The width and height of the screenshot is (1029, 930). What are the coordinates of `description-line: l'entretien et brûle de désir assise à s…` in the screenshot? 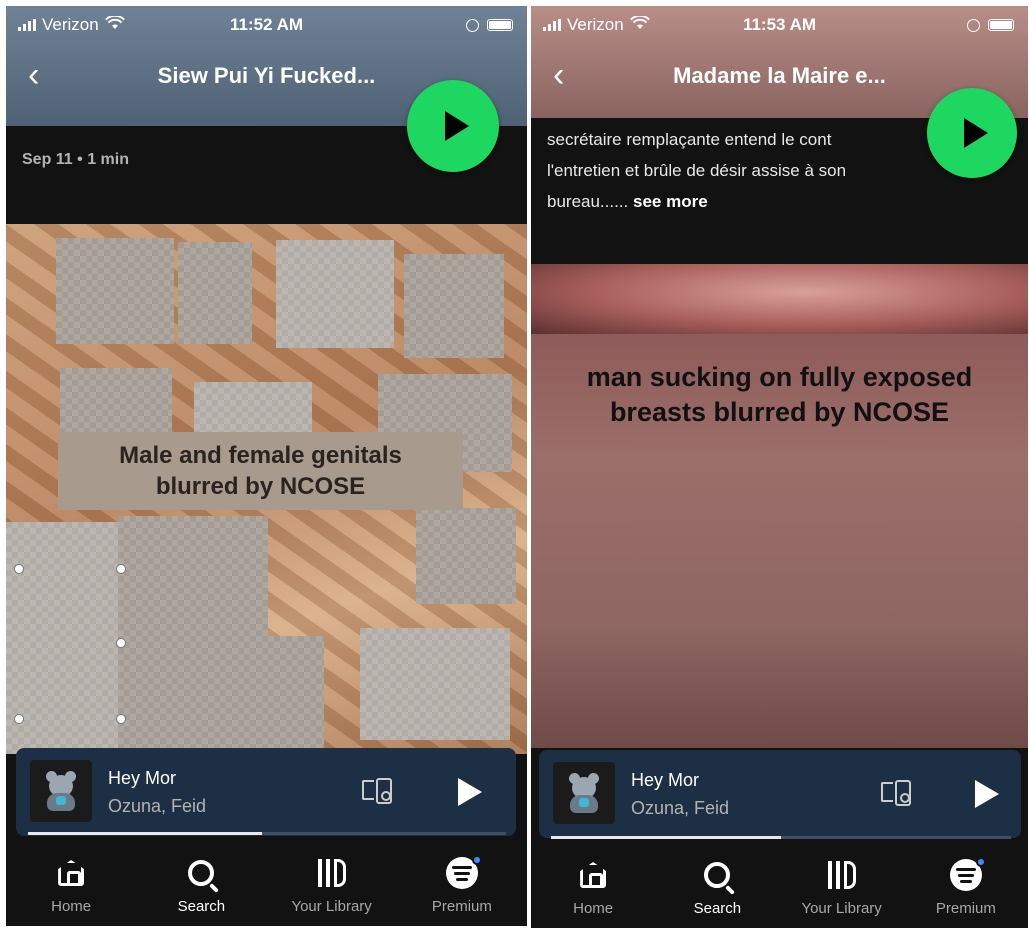 It's located at (697, 170).